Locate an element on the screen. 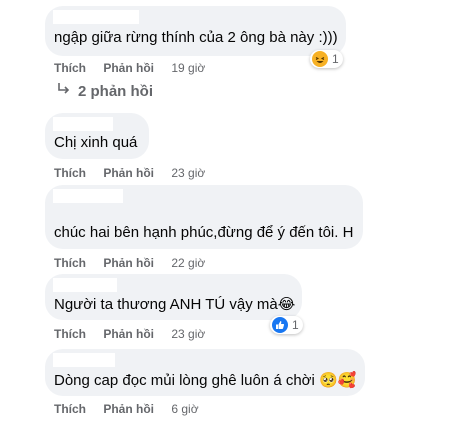 The image size is (459, 425). comment-actions: Thích Phản hồi 22 giờ is located at coordinates (129, 263).